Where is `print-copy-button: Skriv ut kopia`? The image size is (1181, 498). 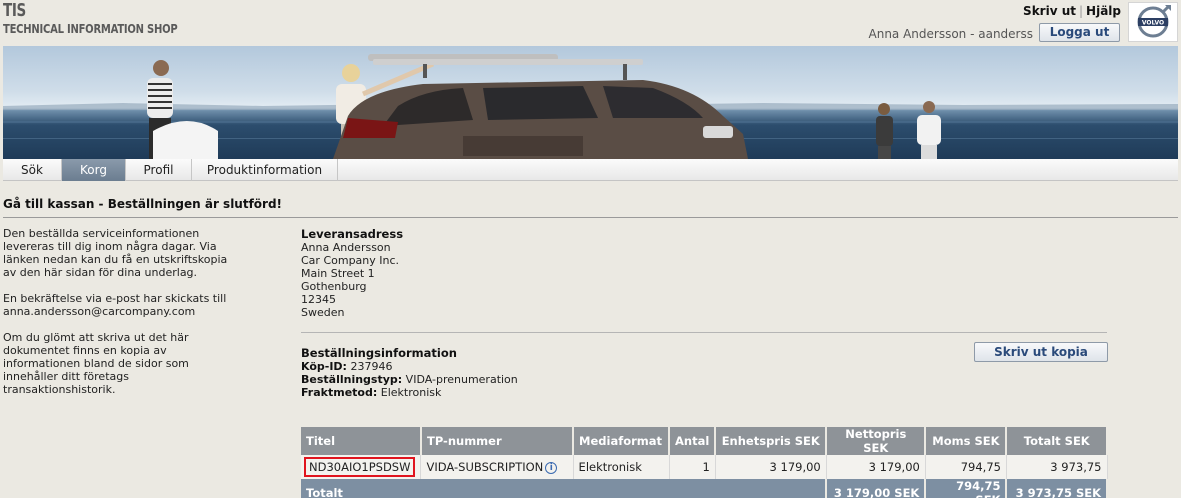
print-copy-button: Skriv ut kopia is located at coordinates (1041, 352).